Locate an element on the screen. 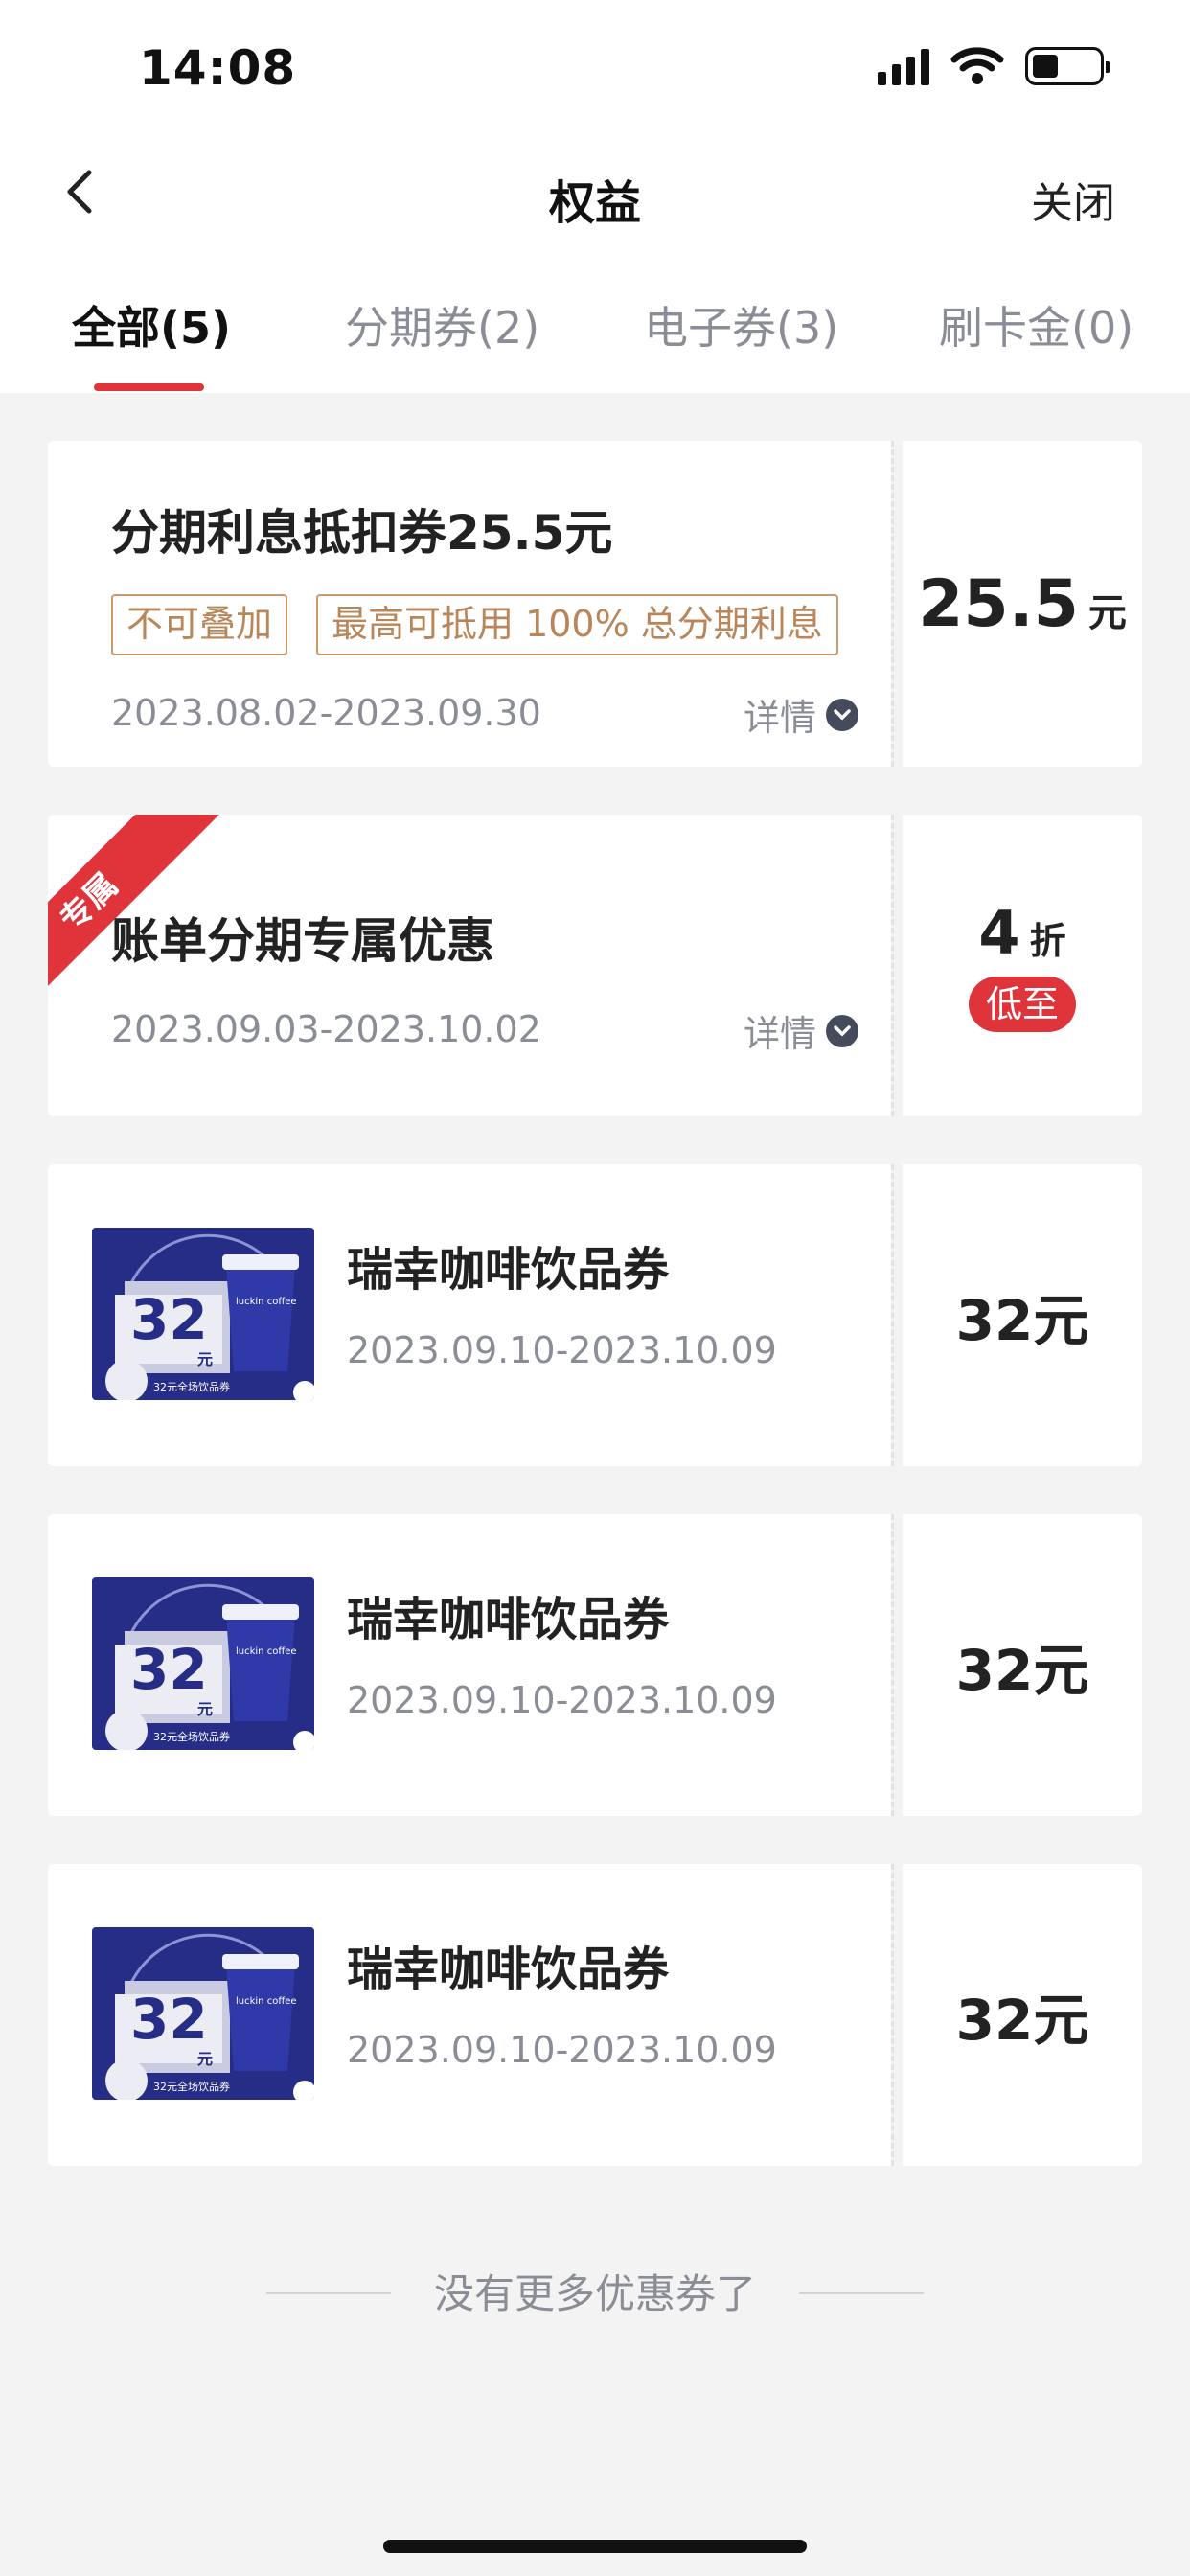 The image size is (1190, 2576). coupon-value-area: 4折 低至 is located at coordinates (1022, 965).